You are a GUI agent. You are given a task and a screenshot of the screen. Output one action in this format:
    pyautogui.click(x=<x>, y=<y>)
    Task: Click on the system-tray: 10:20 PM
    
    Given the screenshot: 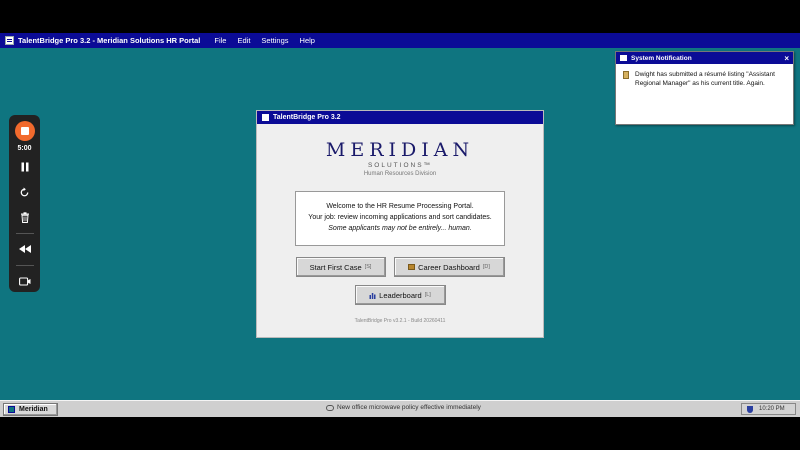 What is the action you would take?
    pyautogui.click(x=768, y=409)
    